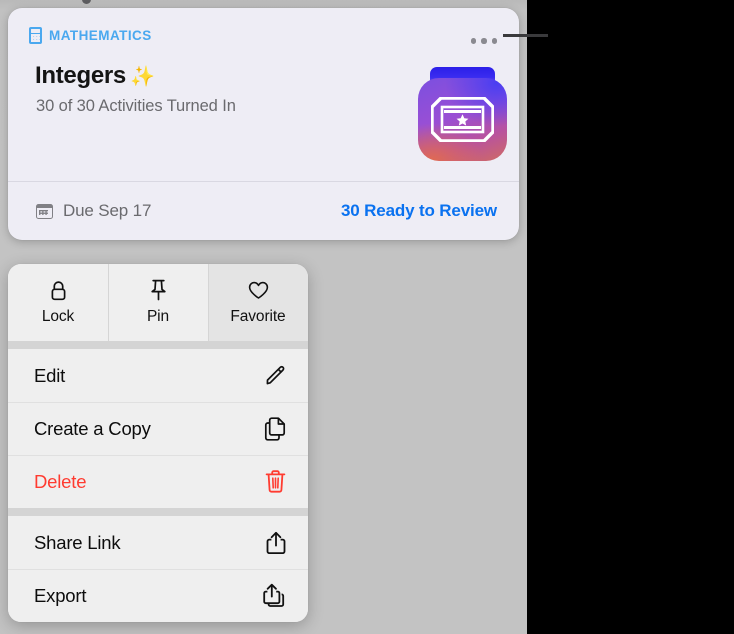 This screenshot has width=734, height=634. What do you see at coordinates (136, 106) in the screenshot?
I see `assignment-progress-text: 30 of 30 Activities Turned In` at bounding box center [136, 106].